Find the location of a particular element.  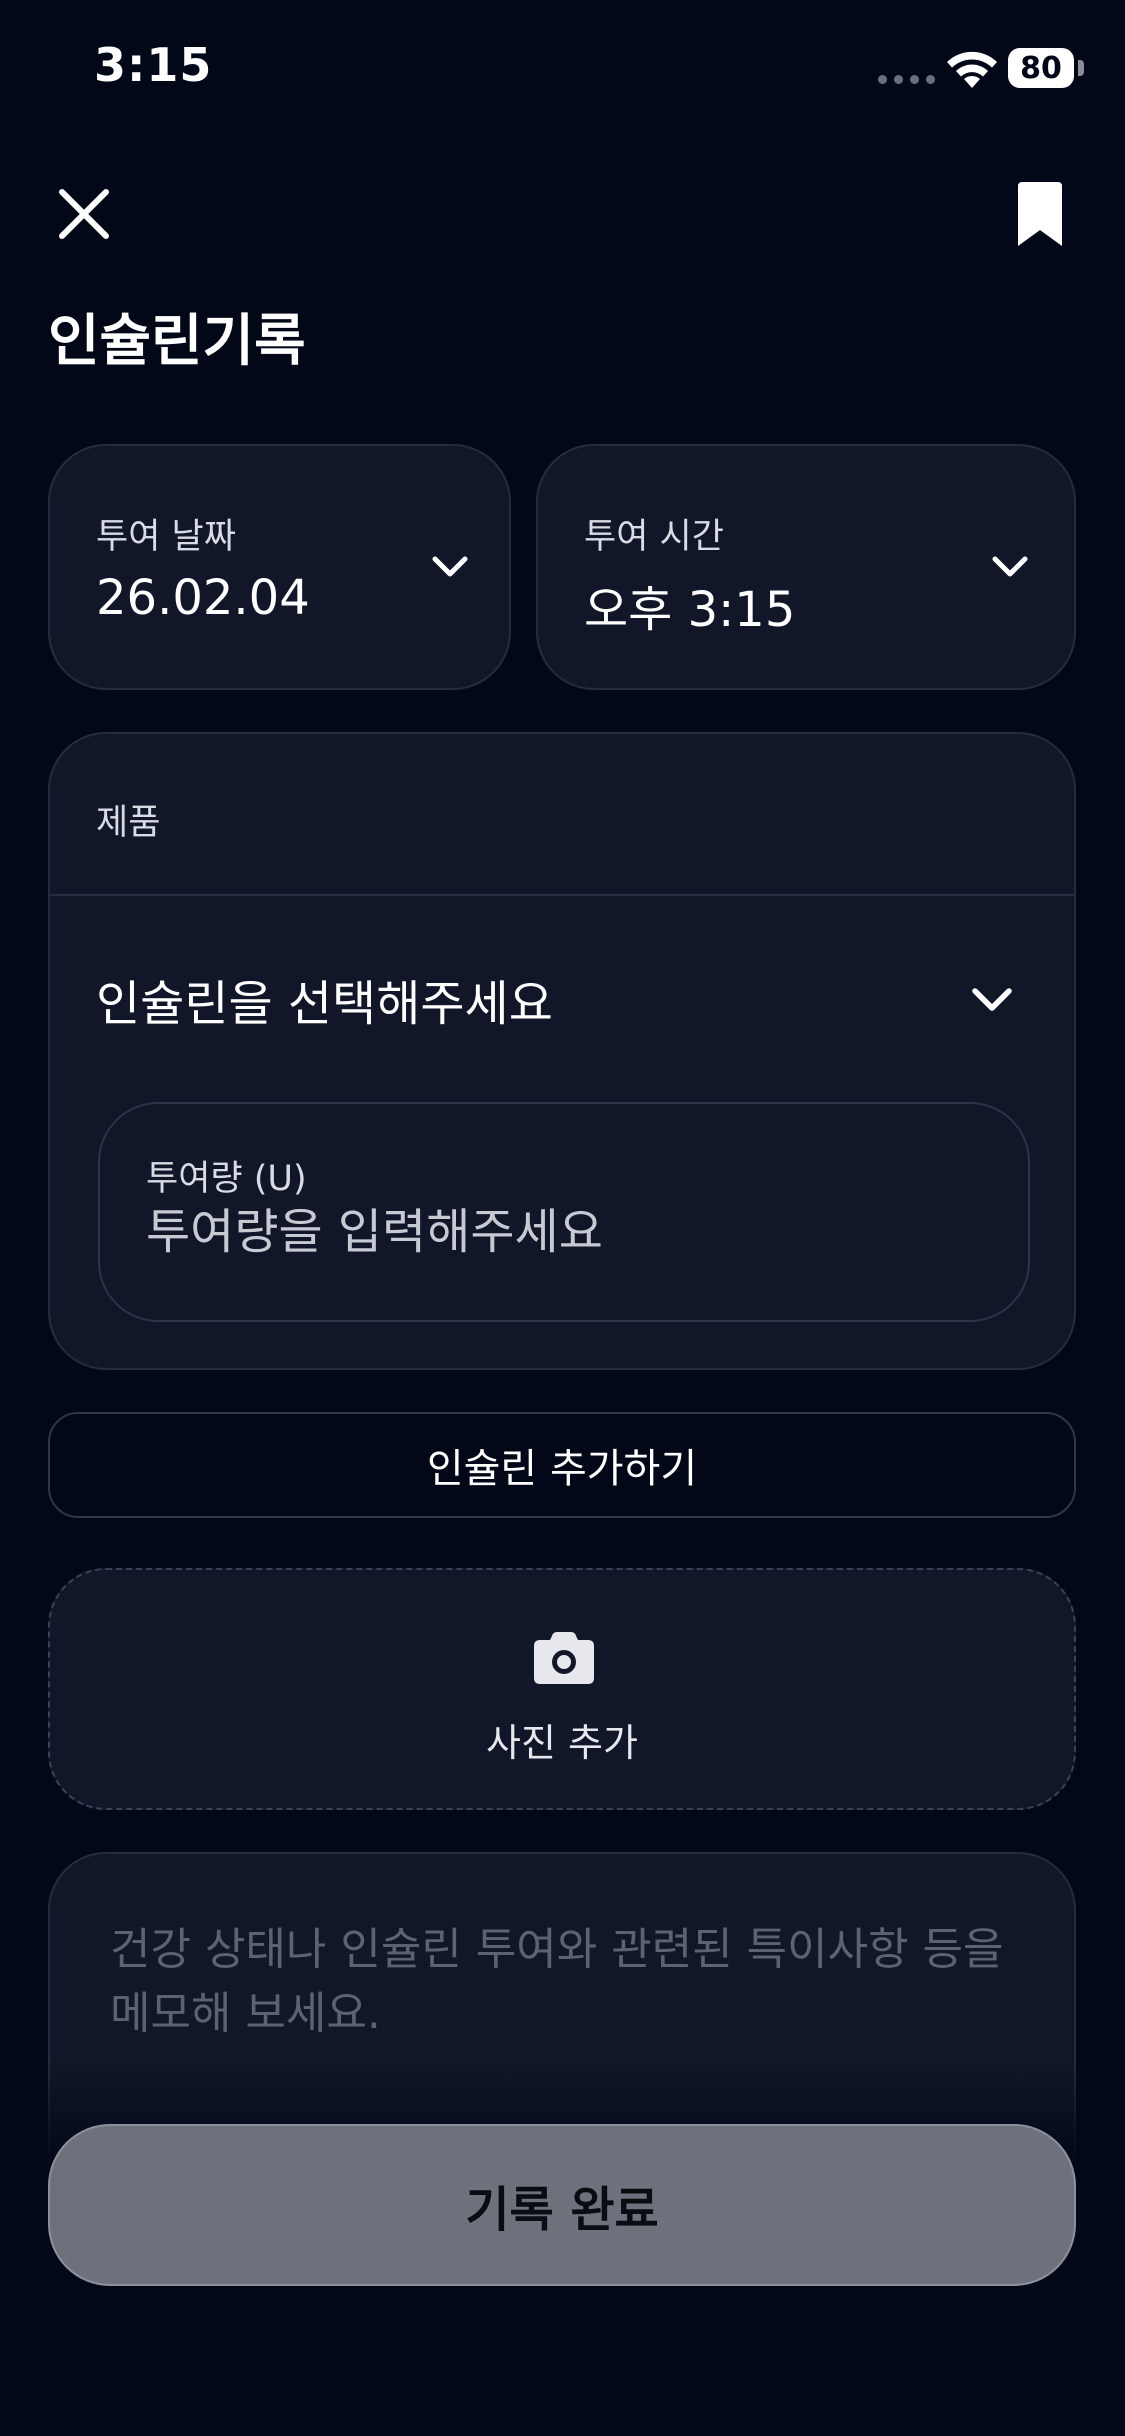

submit-button: 기록 완료 is located at coordinates (562, 2205).